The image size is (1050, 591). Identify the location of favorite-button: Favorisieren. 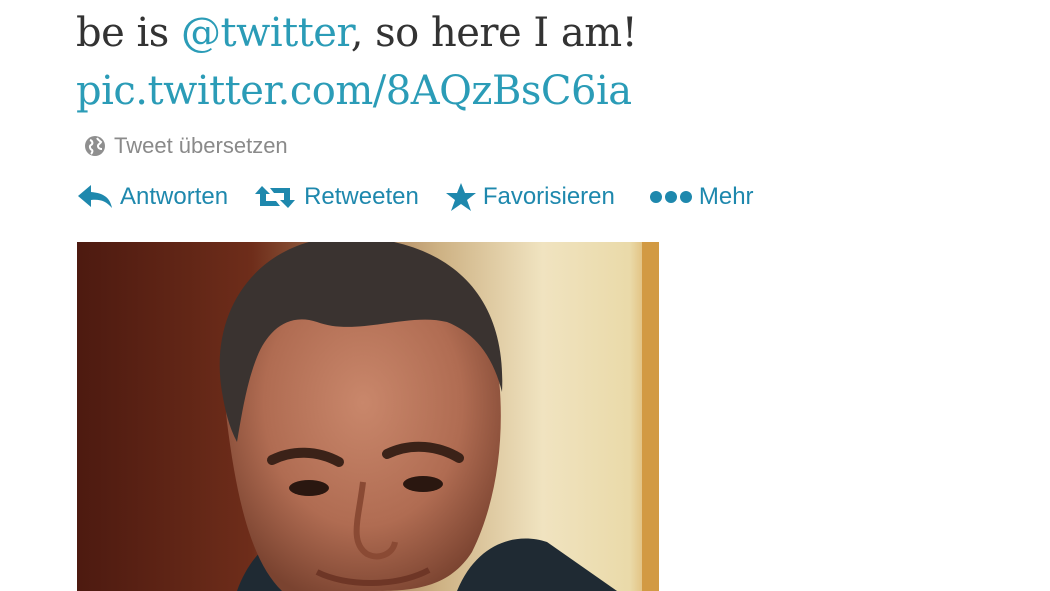
(530, 197).